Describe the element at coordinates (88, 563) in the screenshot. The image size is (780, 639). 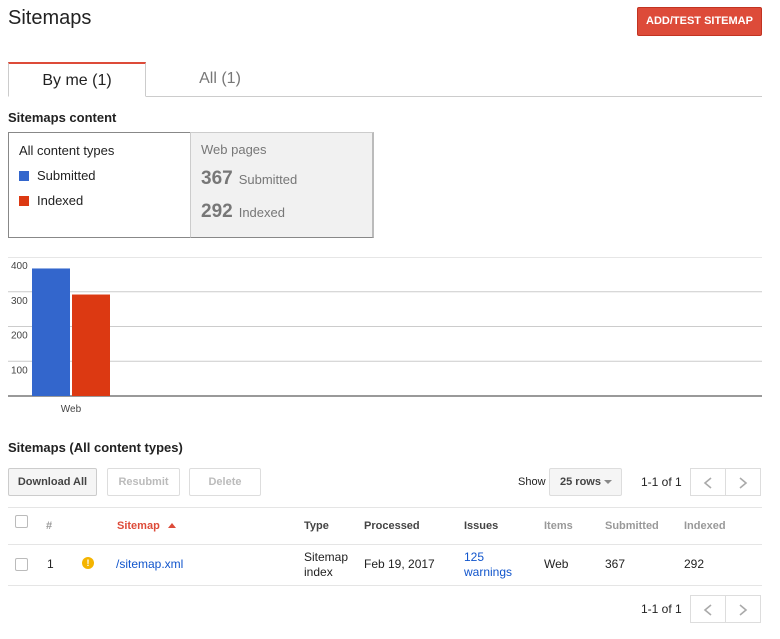
I see `warning-icon: !` at that location.